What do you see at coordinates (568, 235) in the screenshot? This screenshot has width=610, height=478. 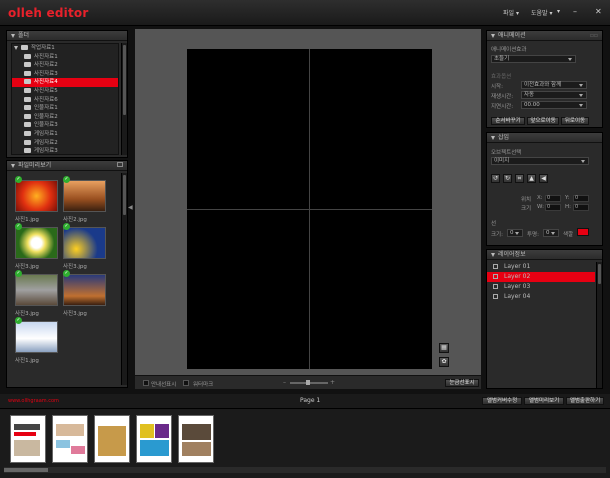 I see `color-label: 색깔` at bounding box center [568, 235].